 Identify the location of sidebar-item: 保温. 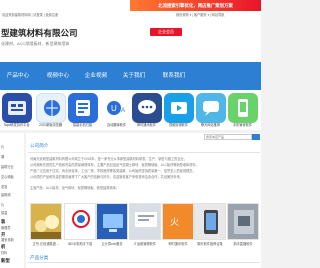
(4, 213).